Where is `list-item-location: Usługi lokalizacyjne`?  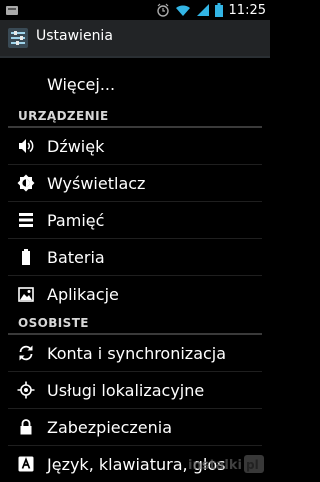
list-item-location: Usługi lokalizacyjne is located at coordinates (135, 390).